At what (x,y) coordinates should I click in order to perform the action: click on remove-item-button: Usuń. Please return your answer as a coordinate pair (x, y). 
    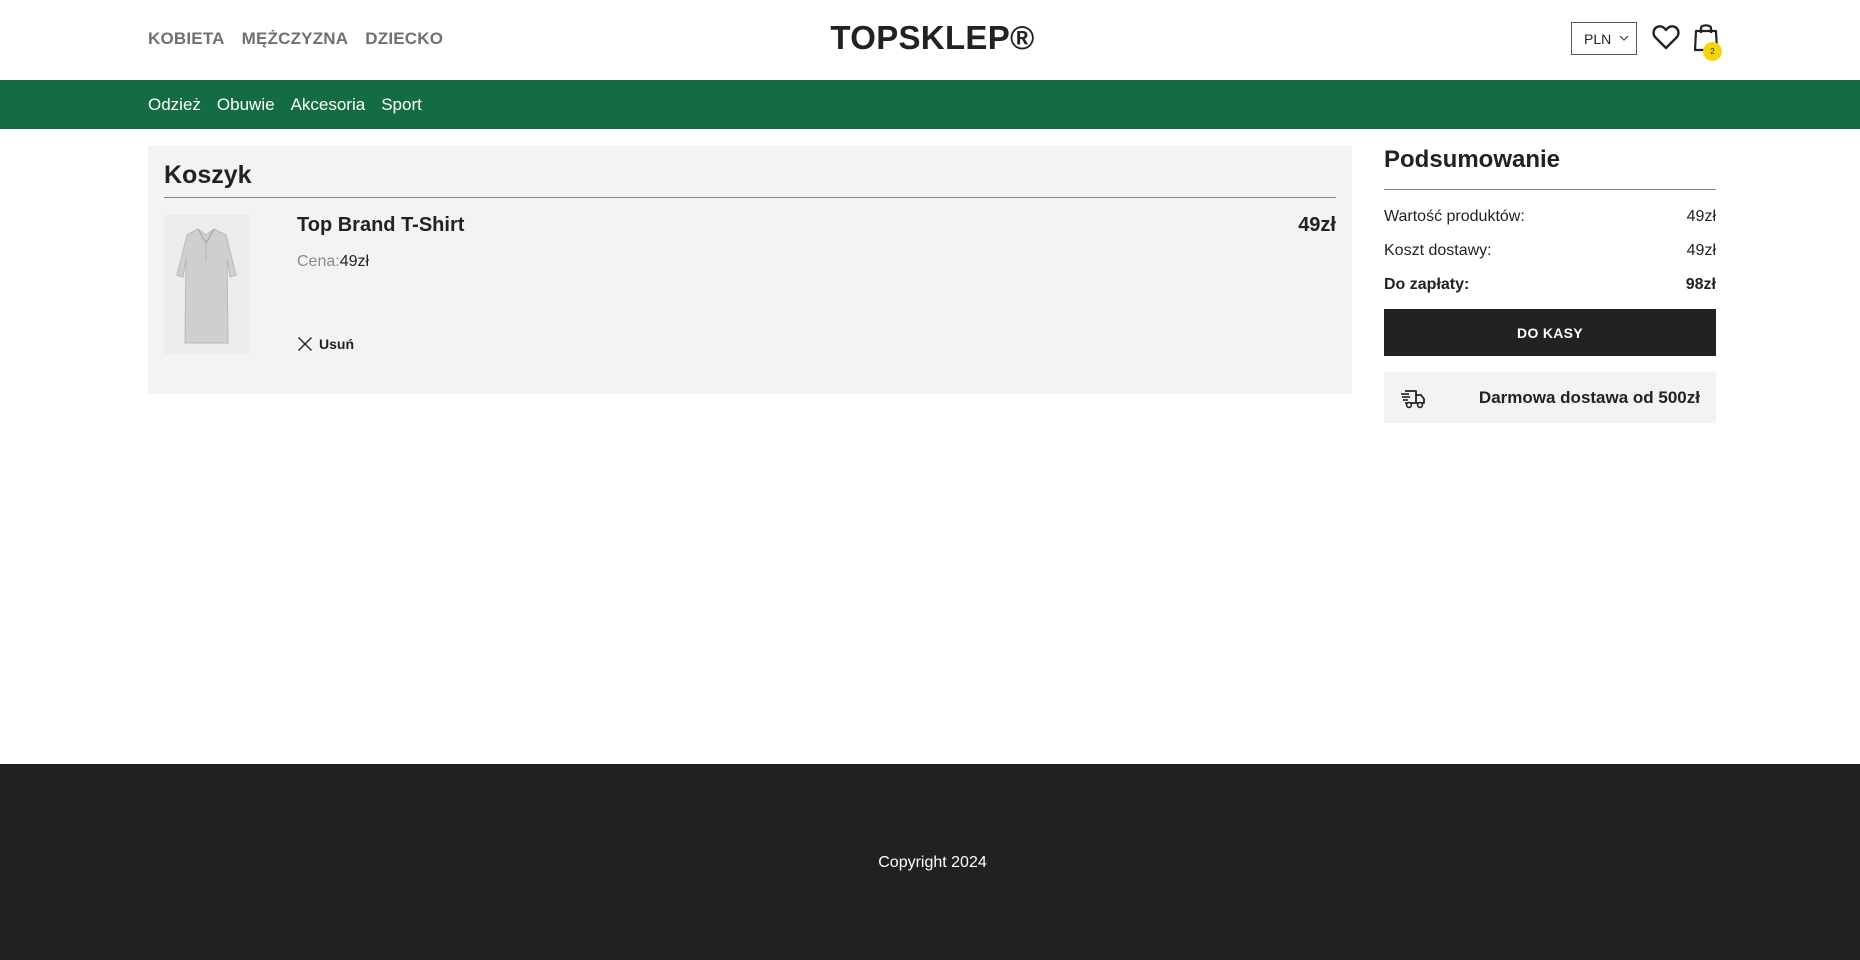
    Looking at the image, I should click on (325, 344).